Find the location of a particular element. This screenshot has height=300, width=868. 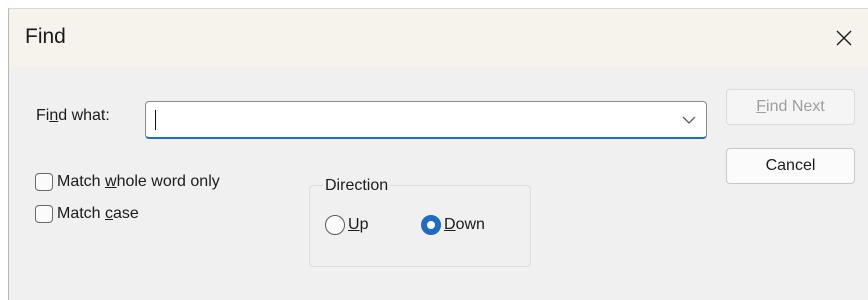

match-case-label: Match case is located at coordinates (98, 213).